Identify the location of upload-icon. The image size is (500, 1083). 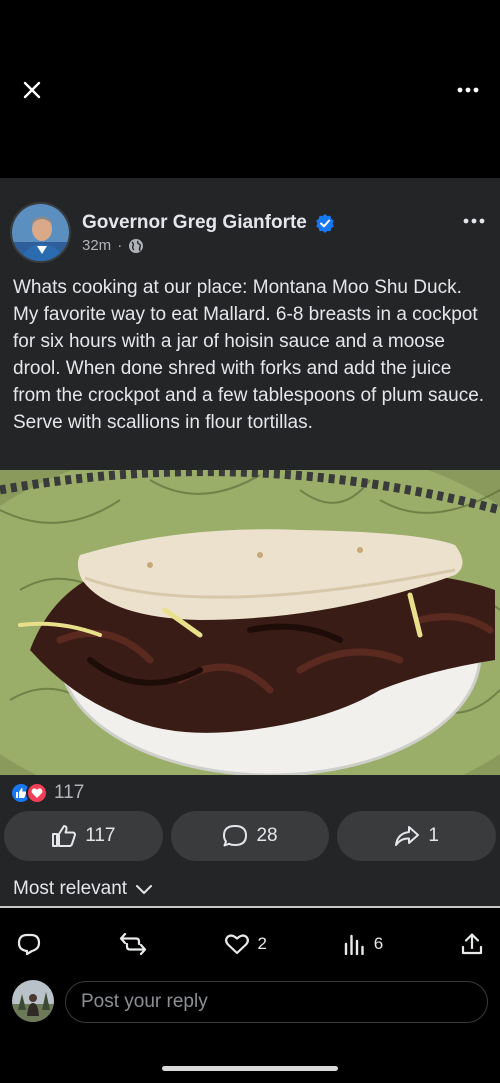
(472, 944).